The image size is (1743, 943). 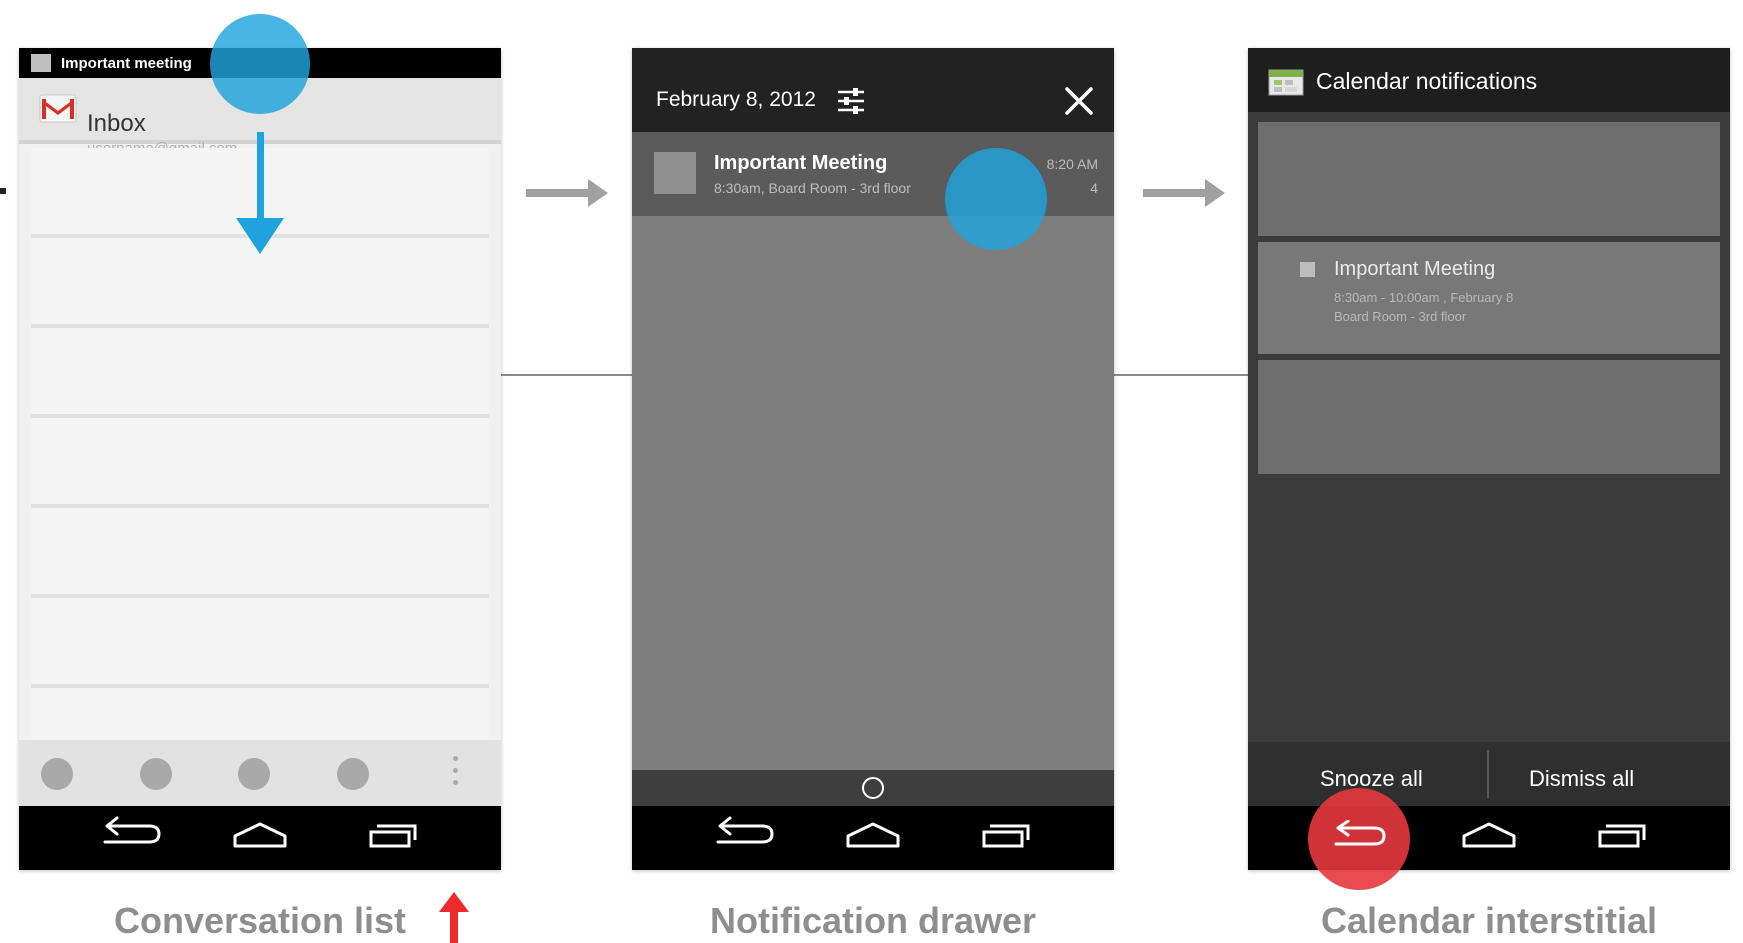 I want to click on drawer-handle, so click(x=873, y=788).